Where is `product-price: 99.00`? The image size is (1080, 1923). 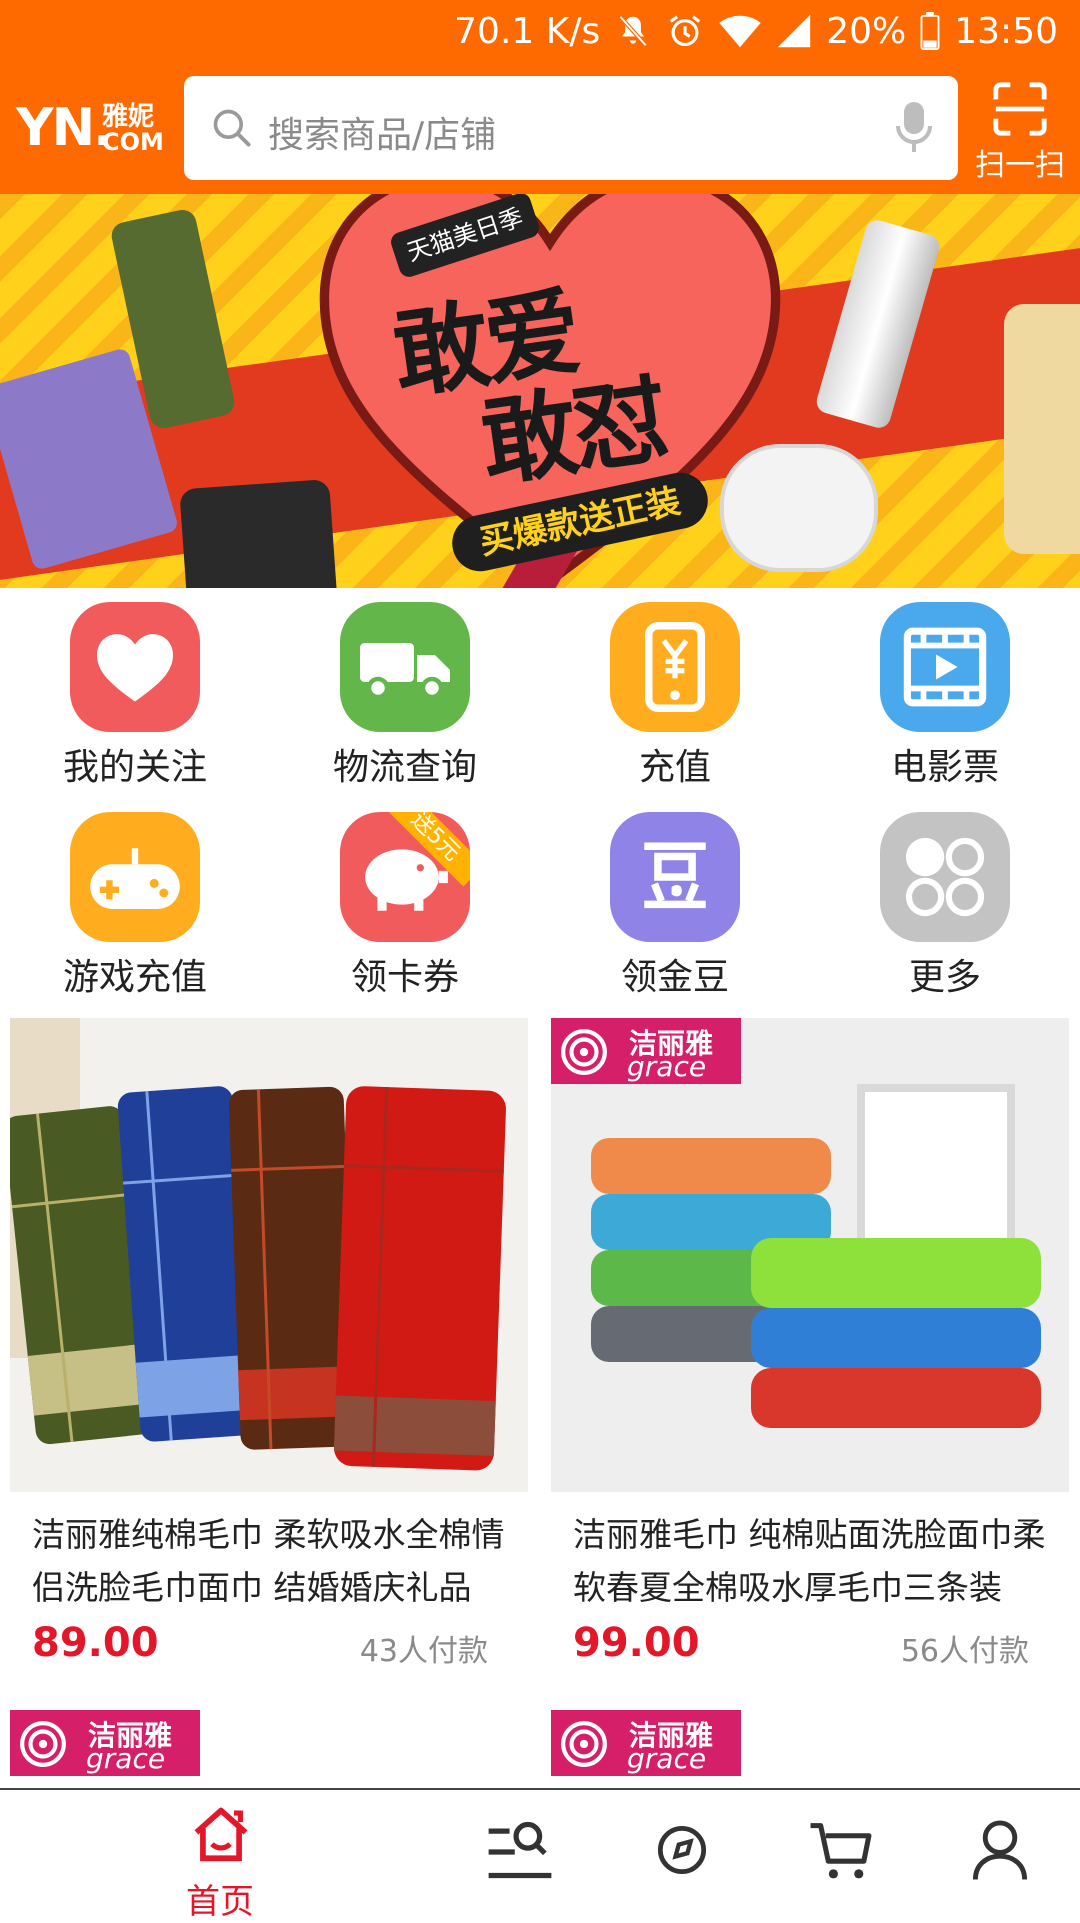
product-price: 99.00 is located at coordinates (636, 1643).